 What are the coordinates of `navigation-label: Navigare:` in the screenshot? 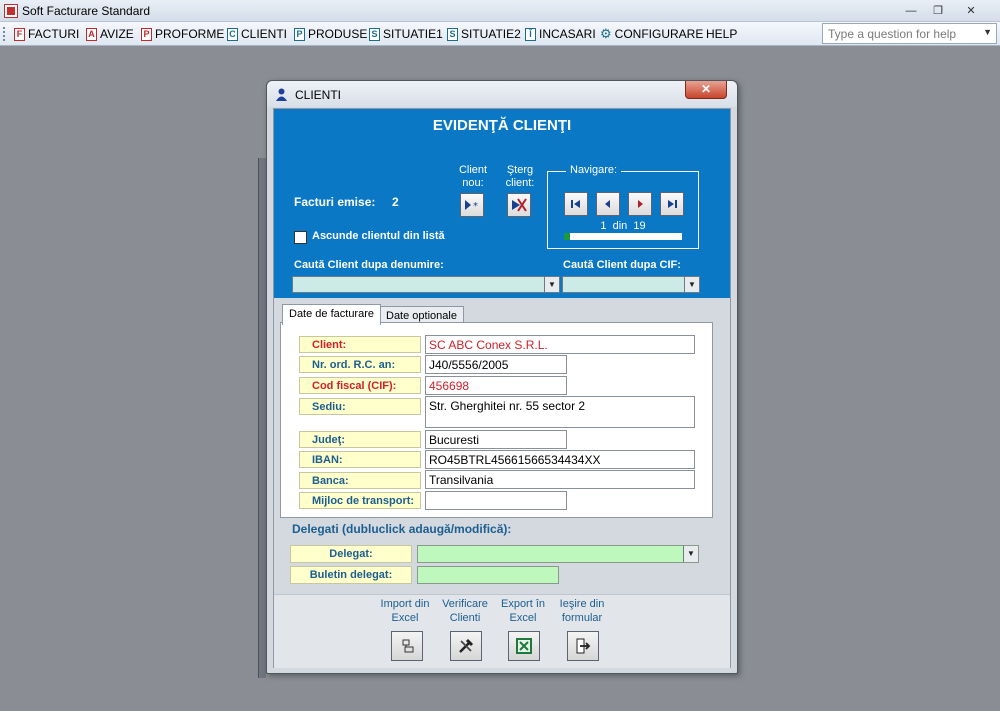 It's located at (594, 170).